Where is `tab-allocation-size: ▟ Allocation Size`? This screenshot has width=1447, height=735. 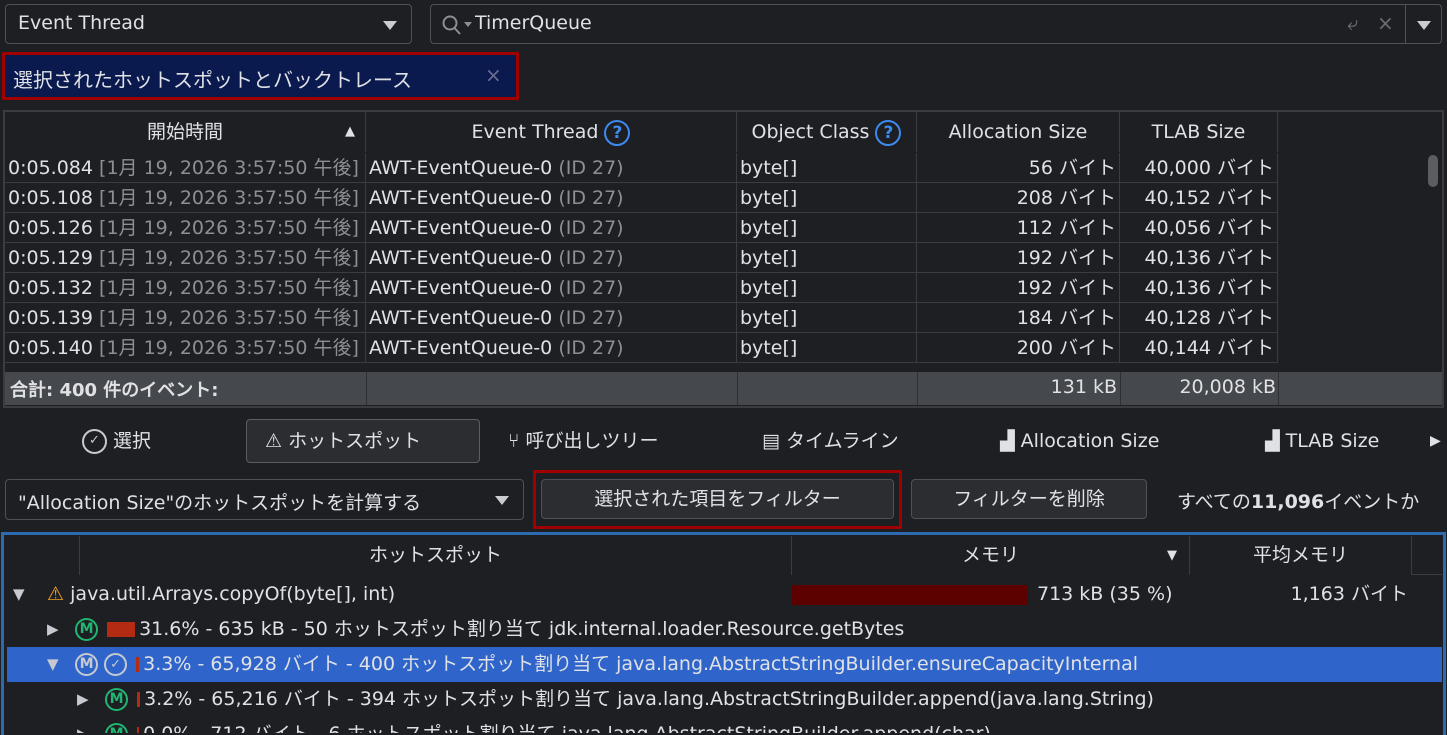
tab-allocation-size: ▟ Allocation Size is located at coordinates (1079, 441).